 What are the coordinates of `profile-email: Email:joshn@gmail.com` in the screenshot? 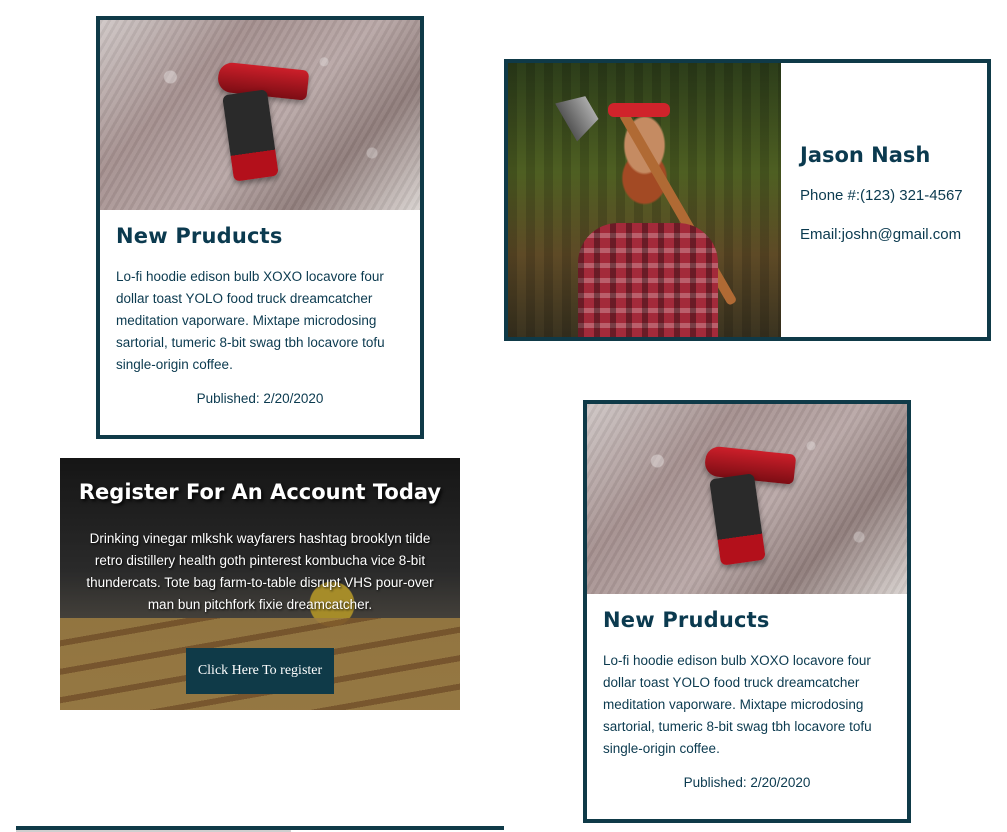 It's located at (881, 234).